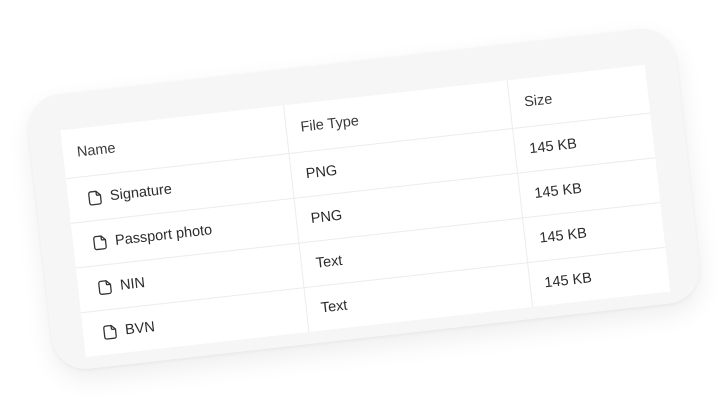 The height and width of the screenshot is (404, 728). Describe the element at coordinates (132, 284) in the screenshot. I see `file-name: NIN` at that location.